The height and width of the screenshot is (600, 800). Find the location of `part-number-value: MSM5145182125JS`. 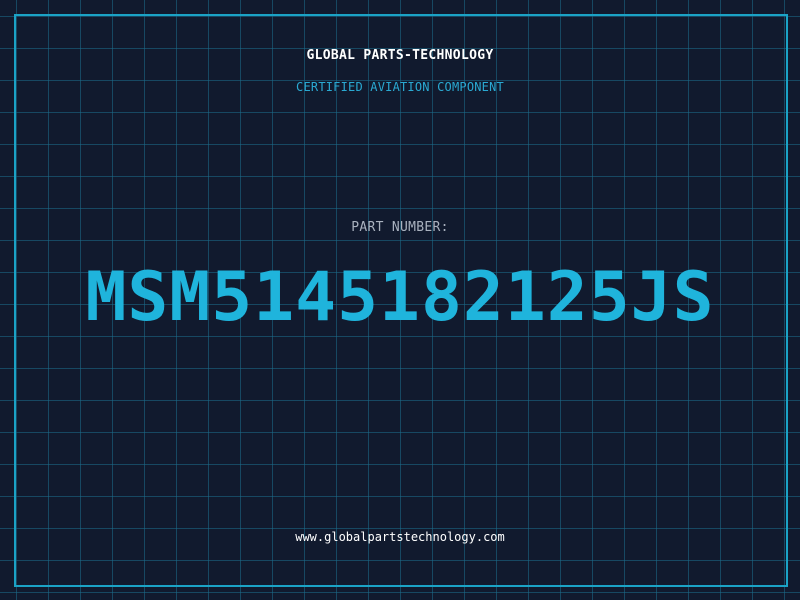

part-number-value: MSM5145182125JS is located at coordinates (400, 297).